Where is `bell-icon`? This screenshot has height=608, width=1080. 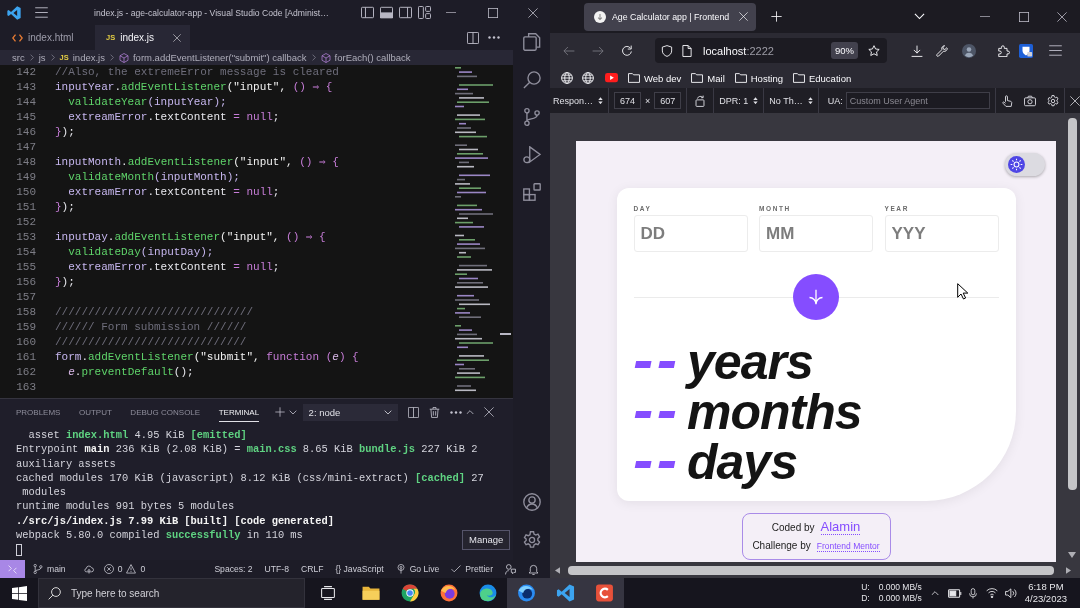
bell-icon is located at coordinates (533, 569).